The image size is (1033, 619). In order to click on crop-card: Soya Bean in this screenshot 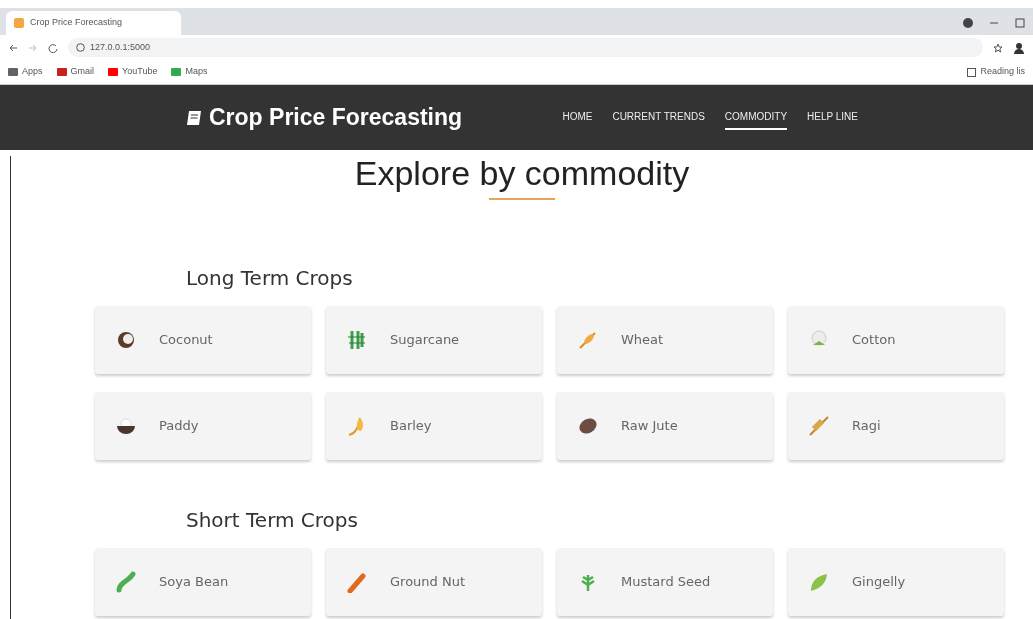, I will do `click(203, 582)`.